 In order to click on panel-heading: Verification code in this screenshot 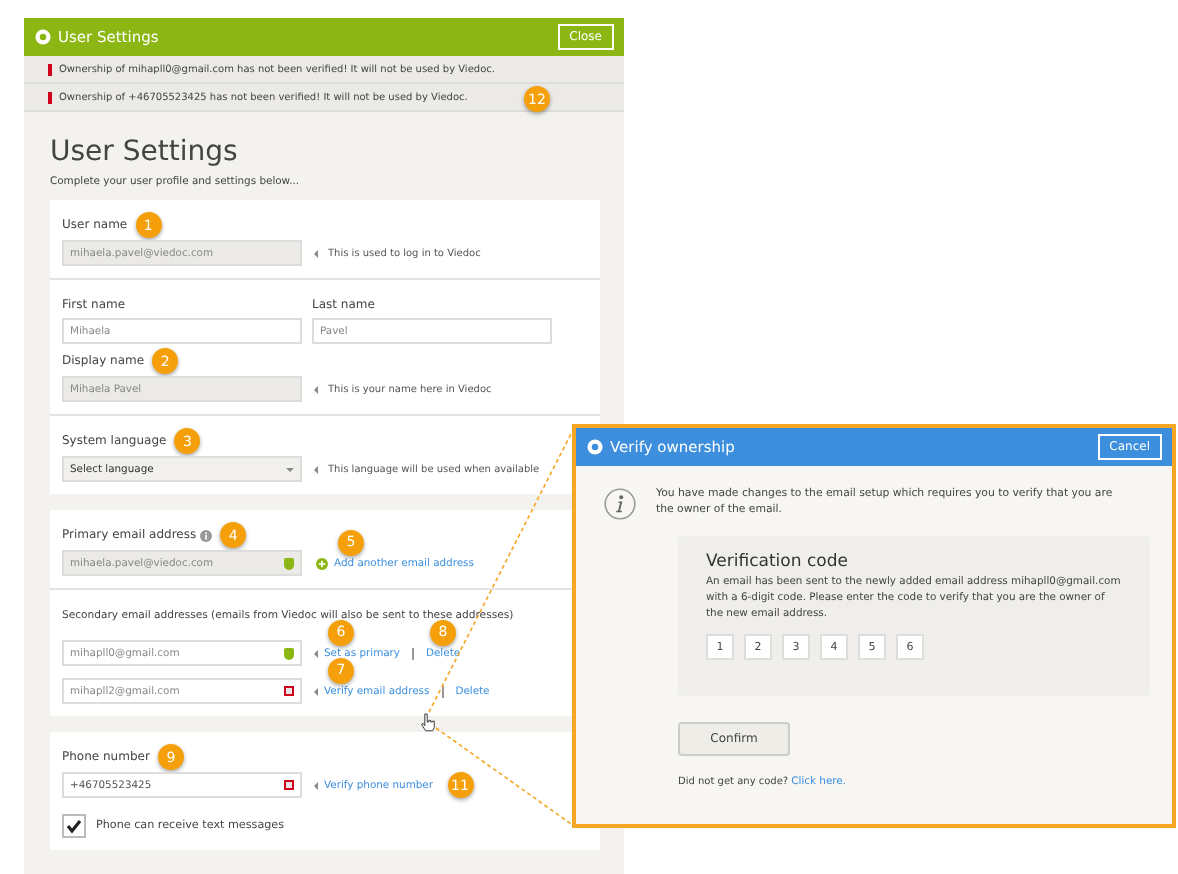, I will do `click(778, 562)`.